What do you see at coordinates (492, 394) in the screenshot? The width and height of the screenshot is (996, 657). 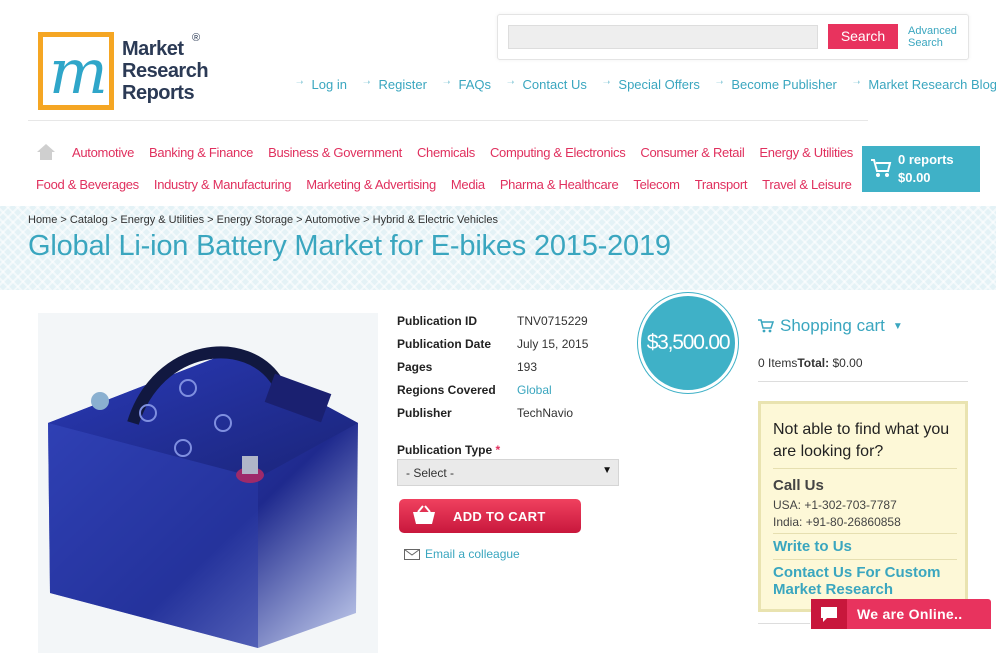 I see `spec-row: Regions Covered Global` at bounding box center [492, 394].